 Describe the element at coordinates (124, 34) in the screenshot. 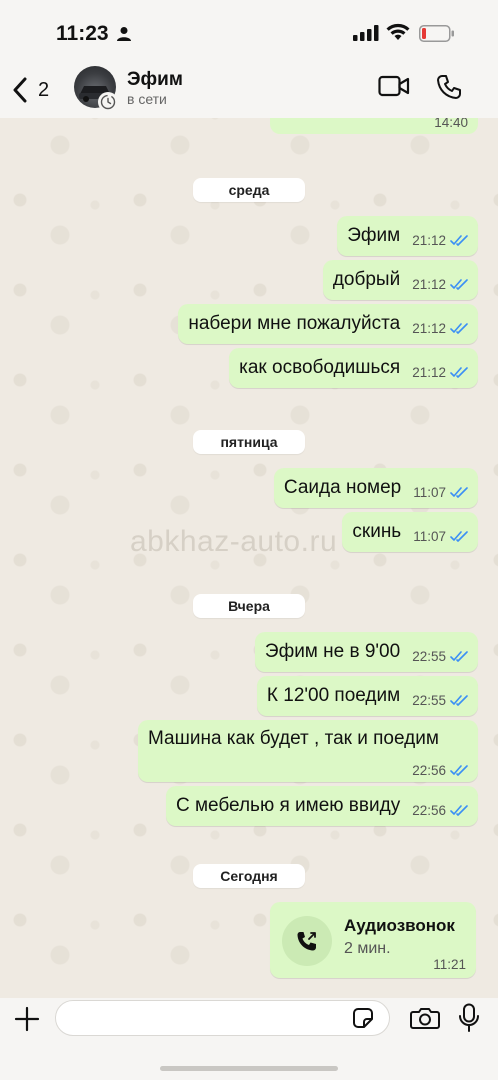

I see `person-icon` at that location.